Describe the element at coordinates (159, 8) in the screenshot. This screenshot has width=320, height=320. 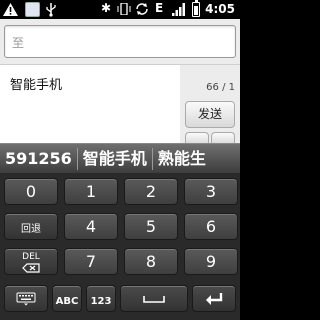
I see `network-type: E` at that location.